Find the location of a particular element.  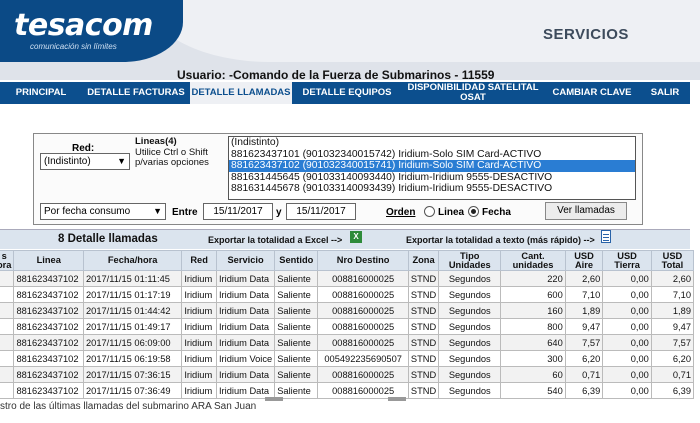

nav-item-detalle-llamadas: DETALLE LLAMADAS is located at coordinates (241, 93).